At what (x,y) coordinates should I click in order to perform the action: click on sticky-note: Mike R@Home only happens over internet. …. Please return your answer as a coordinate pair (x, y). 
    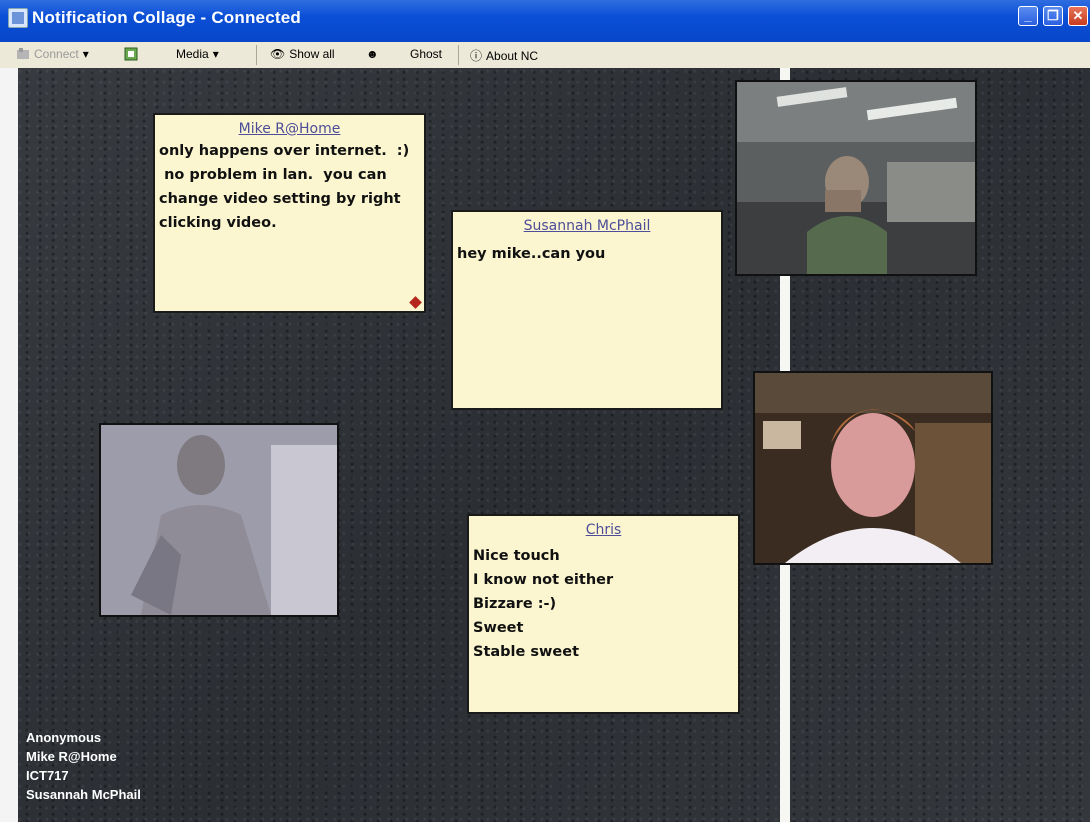
    Looking at the image, I should click on (289, 213).